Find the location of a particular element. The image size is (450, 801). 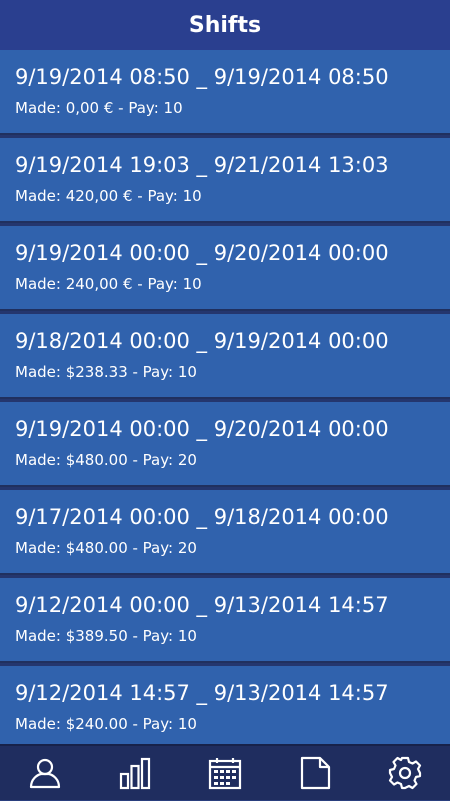

bar-chart-icon is located at coordinates (135, 773).